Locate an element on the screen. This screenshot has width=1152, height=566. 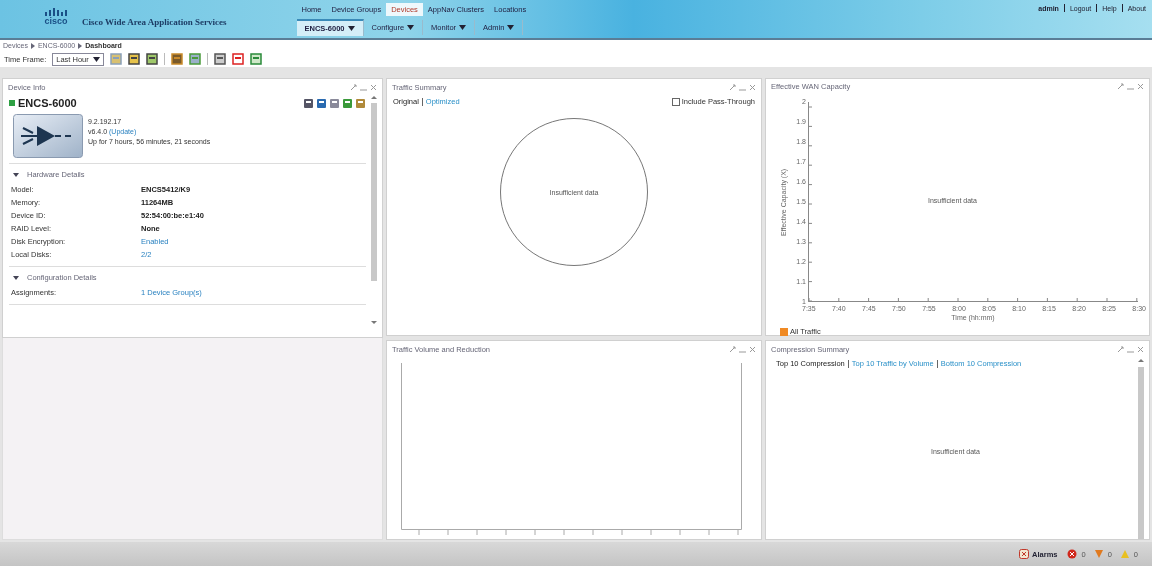
major-alarm-icon is located at coordinates (1098, 554).